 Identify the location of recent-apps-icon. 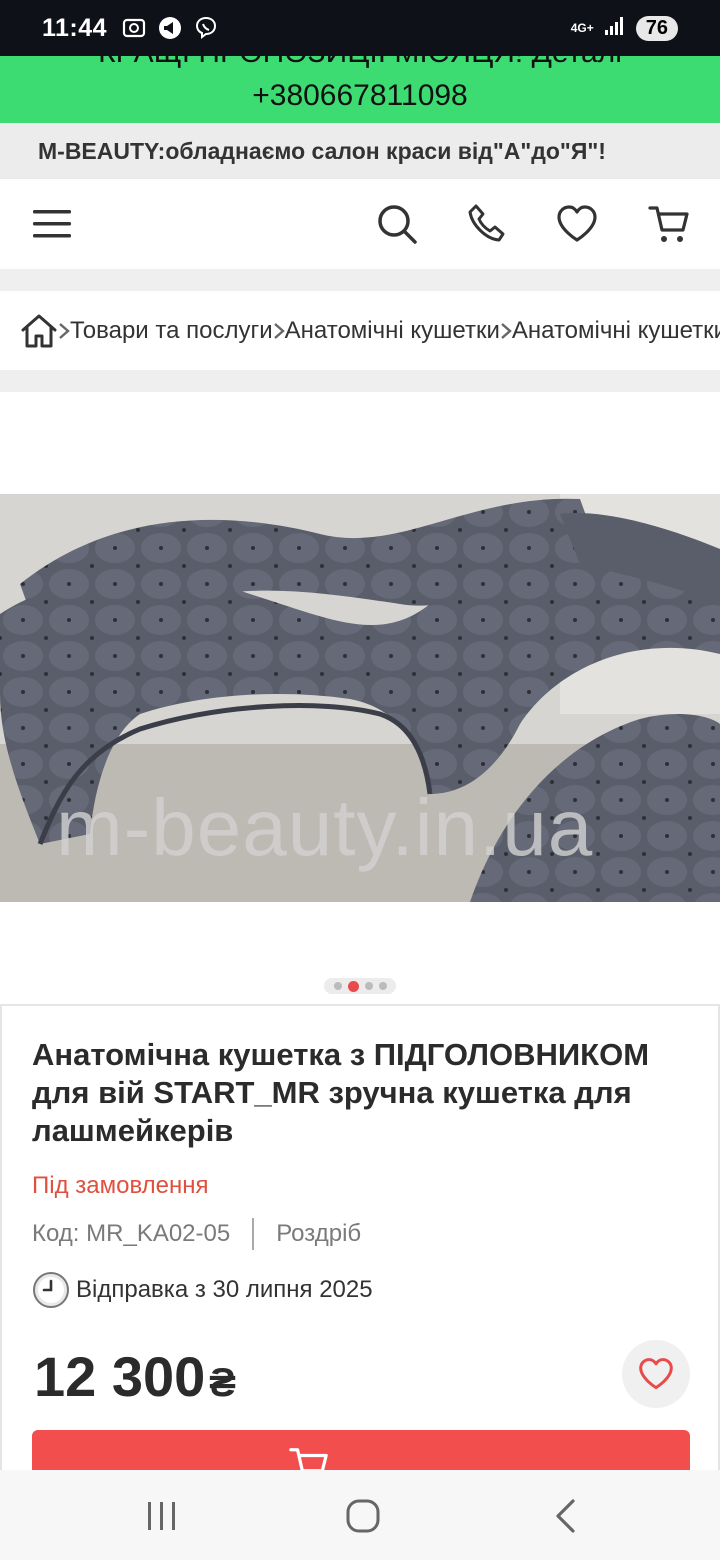
(162, 1516).